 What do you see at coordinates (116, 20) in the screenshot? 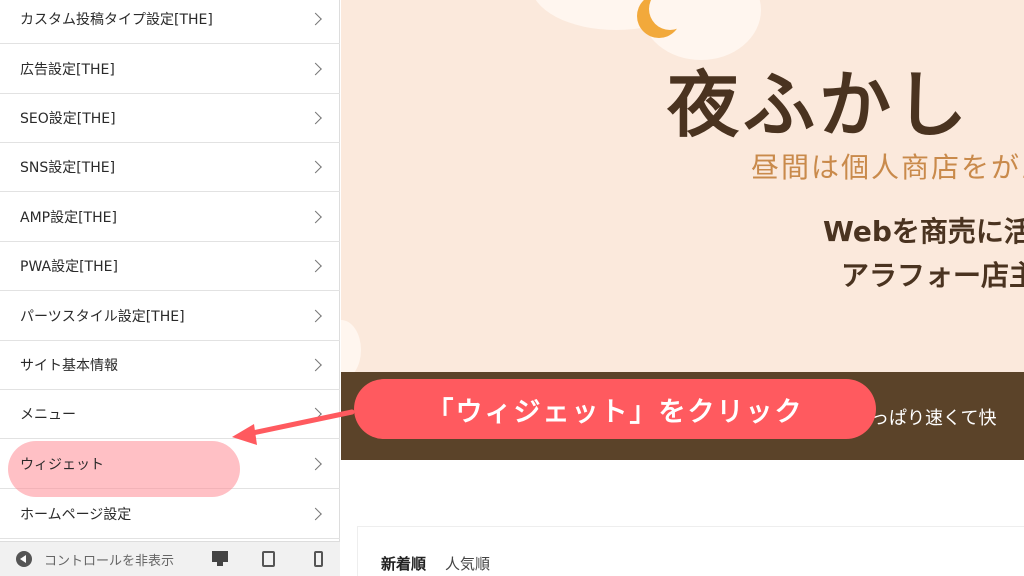
I see `sidebar-item-label: カスタム投稿タイプ設定[THE]` at bounding box center [116, 20].